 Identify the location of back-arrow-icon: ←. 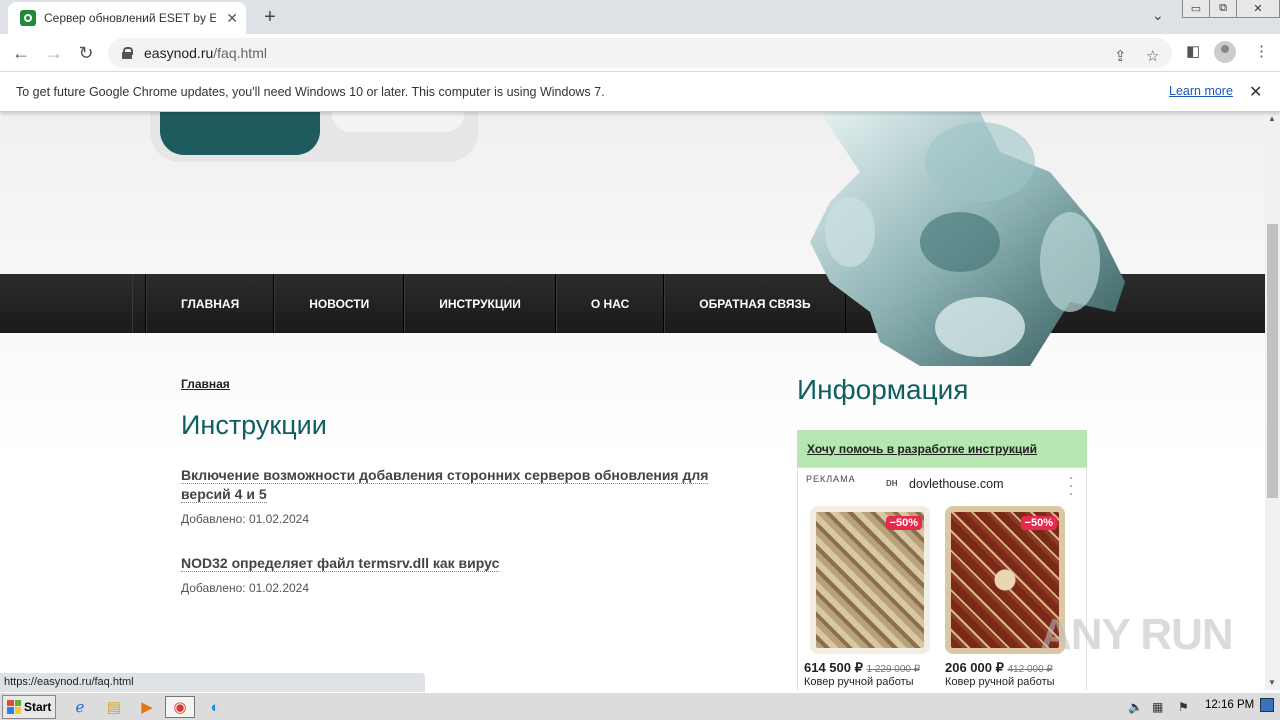
(21, 53).